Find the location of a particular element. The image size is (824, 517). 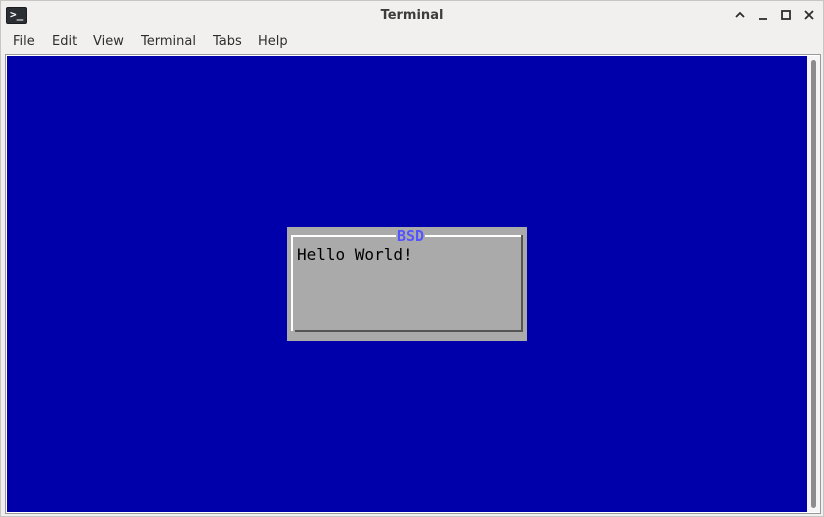

menu-view: View is located at coordinates (108, 42).